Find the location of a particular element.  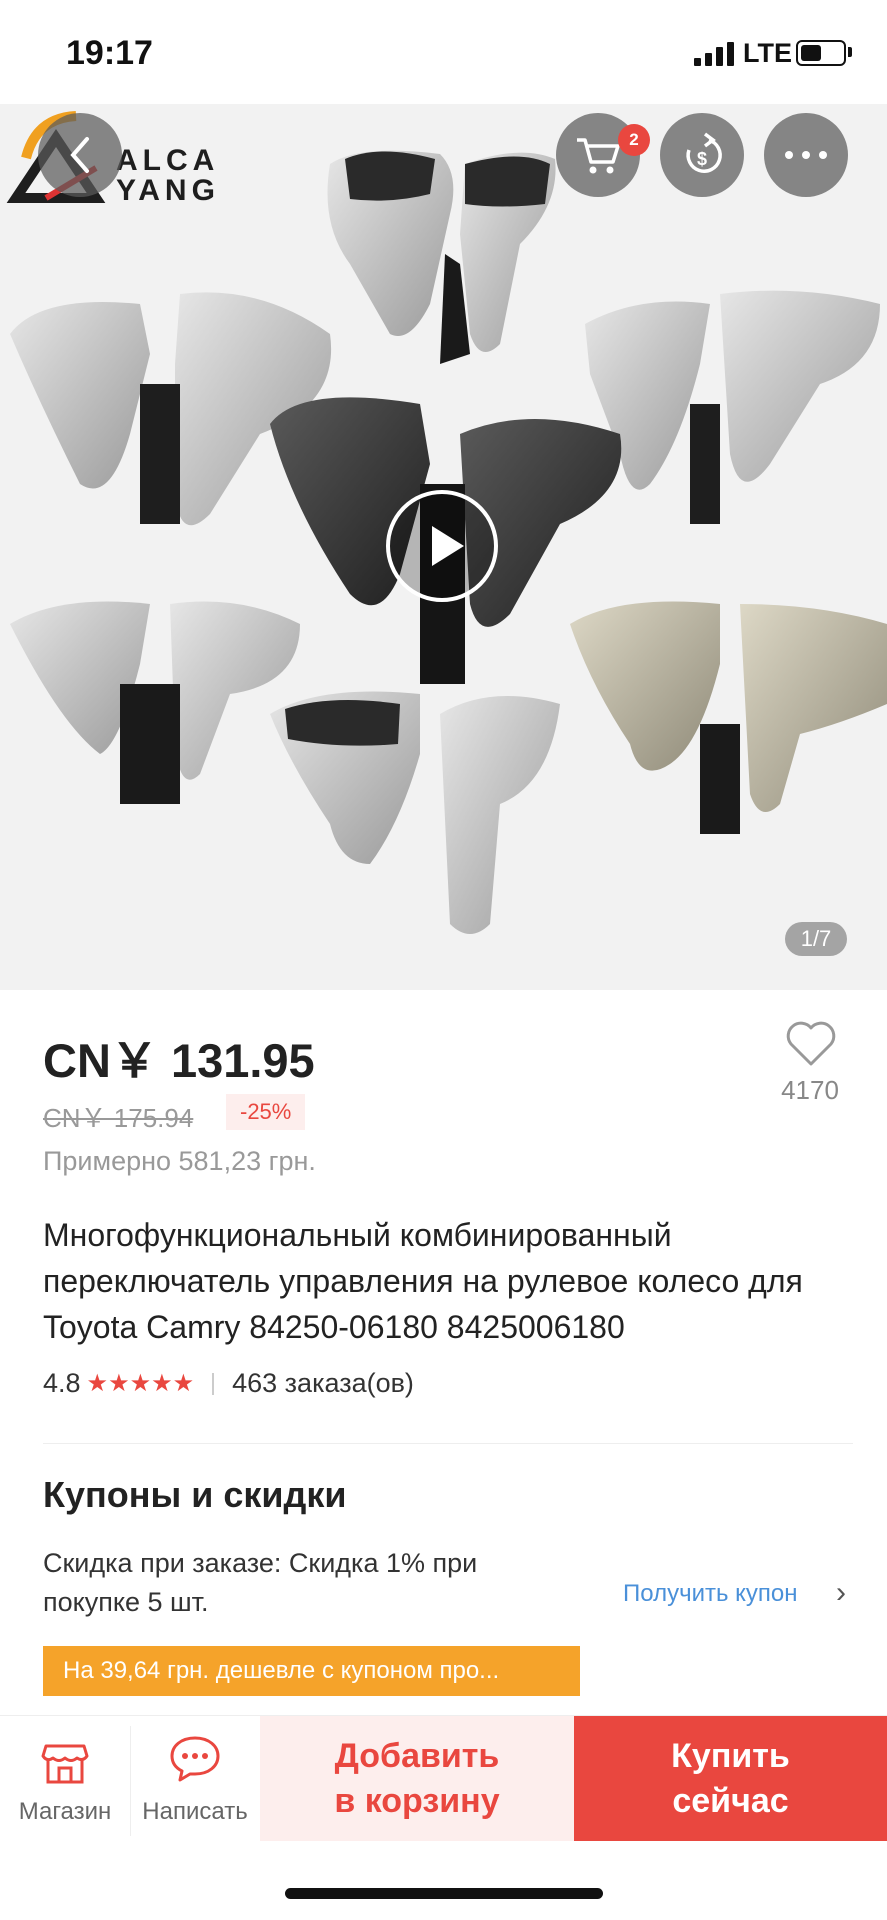

buy-now-label: Купить сейчас is located at coordinates (730, 1778).